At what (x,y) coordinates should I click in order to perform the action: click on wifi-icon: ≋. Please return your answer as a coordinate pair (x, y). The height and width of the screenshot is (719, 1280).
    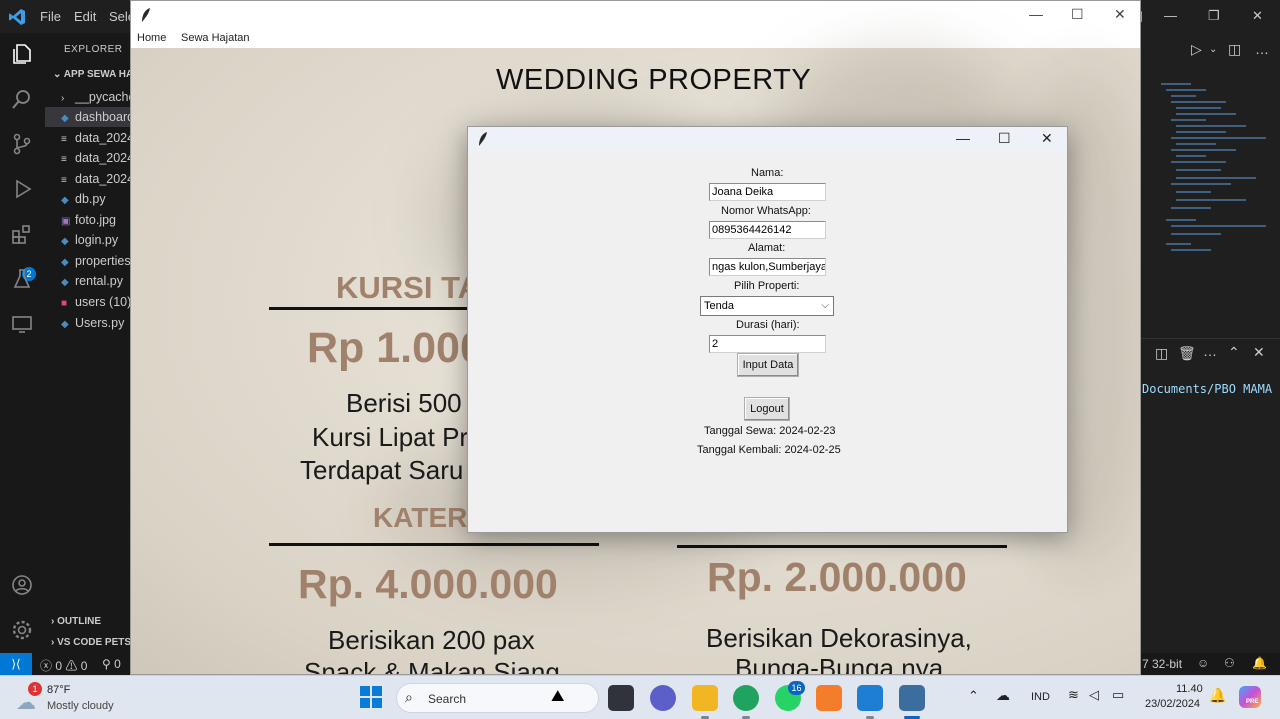
    Looking at the image, I should click on (1073, 695).